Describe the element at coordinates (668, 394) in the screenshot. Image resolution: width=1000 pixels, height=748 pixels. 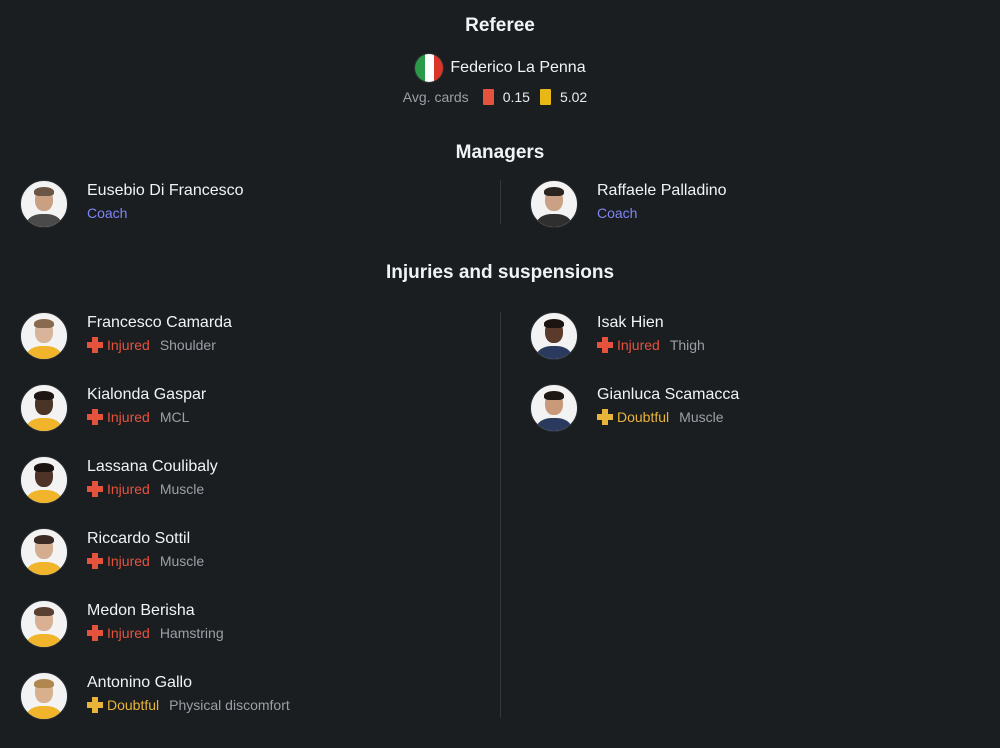
I see `player-name: Gianluca Scamacca` at that location.